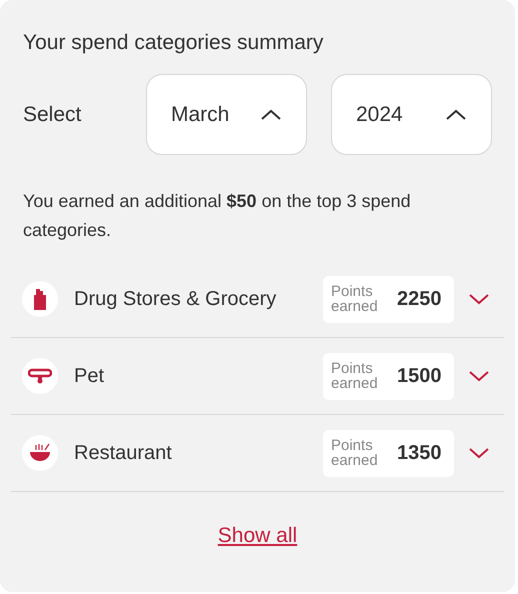  What do you see at coordinates (123, 453) in the screenshot?
I see `category-name: Restaurant` at bounding box center [123, 453].